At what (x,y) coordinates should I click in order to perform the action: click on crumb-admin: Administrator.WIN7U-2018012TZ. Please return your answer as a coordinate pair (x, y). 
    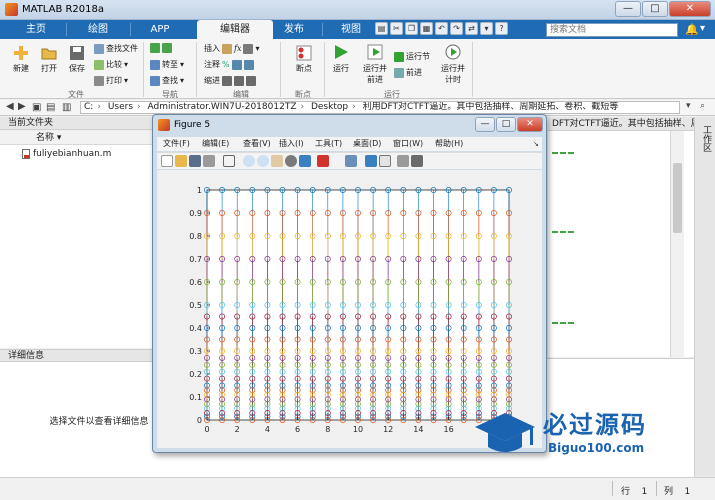
    Looking at the image, I should click on (222, 107).